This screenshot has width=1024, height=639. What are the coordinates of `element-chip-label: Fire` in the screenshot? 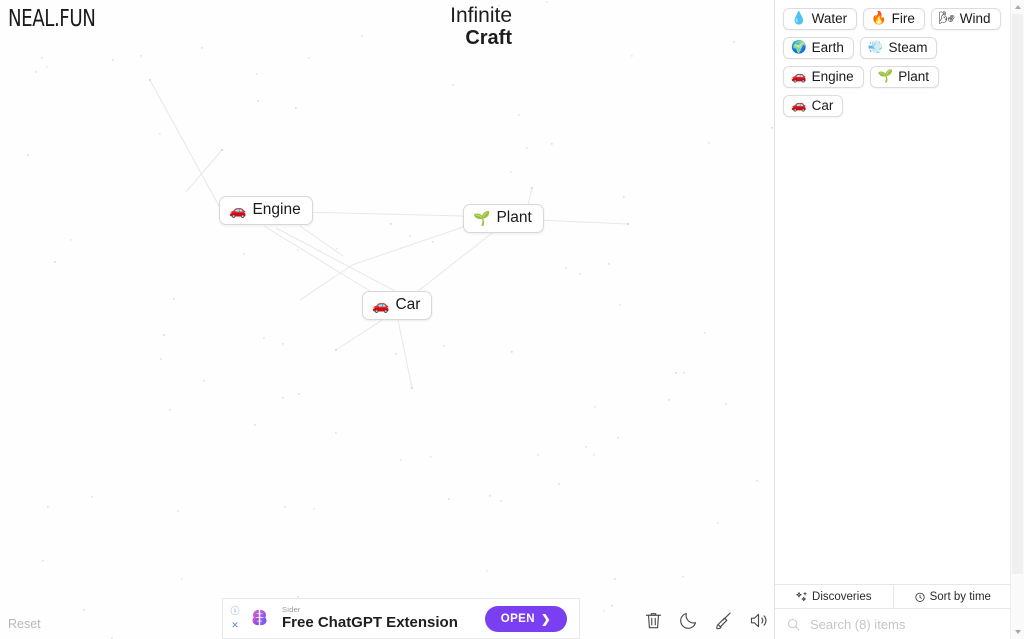 It's located at (903, 18).